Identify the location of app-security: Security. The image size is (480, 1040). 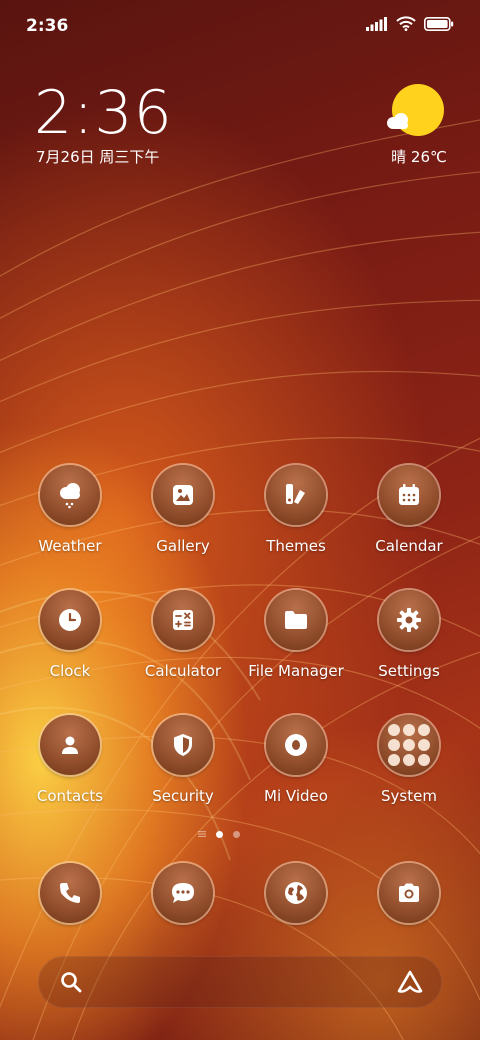
(183, 765).